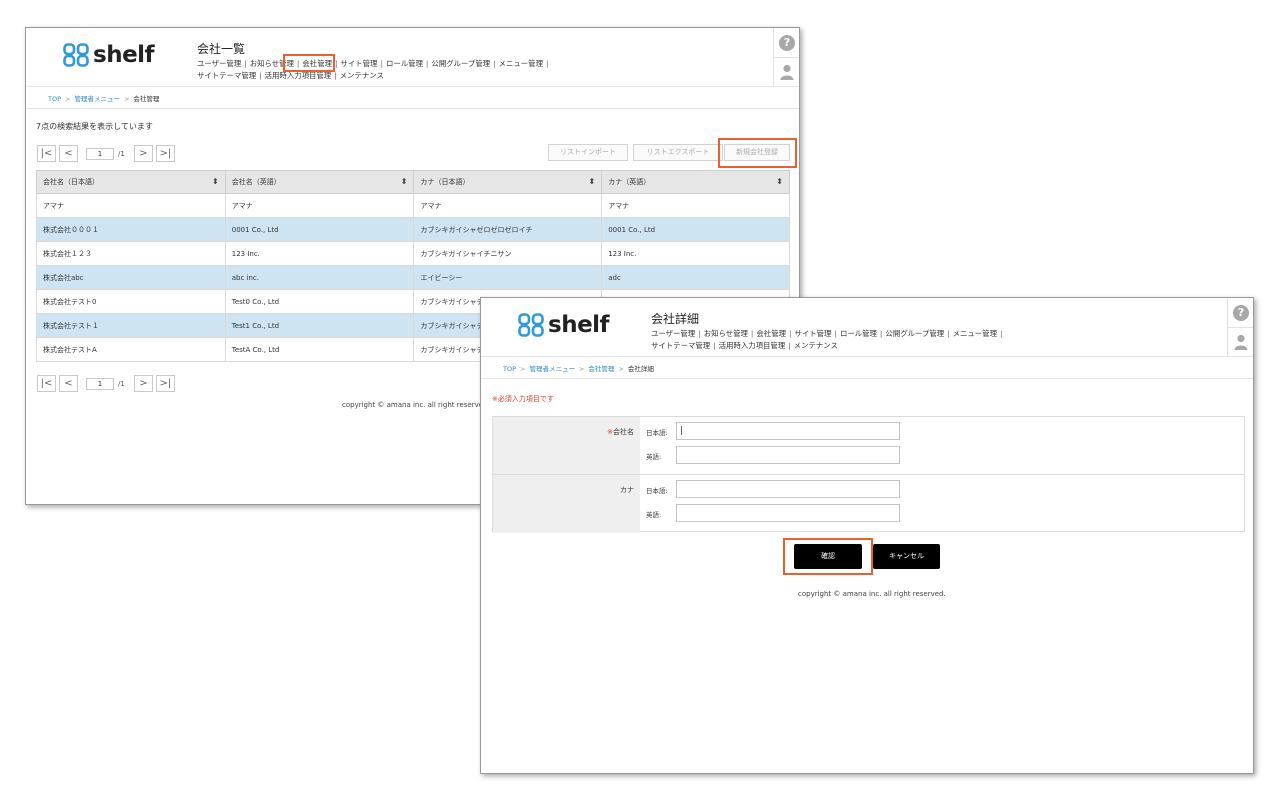 The height and width of the screenshot is (800, 1280). Describe the element at coordinates (131, 182) in the screenshot. I see `col-header-name-ja: 会社名（日本語） ⬍` at that location.